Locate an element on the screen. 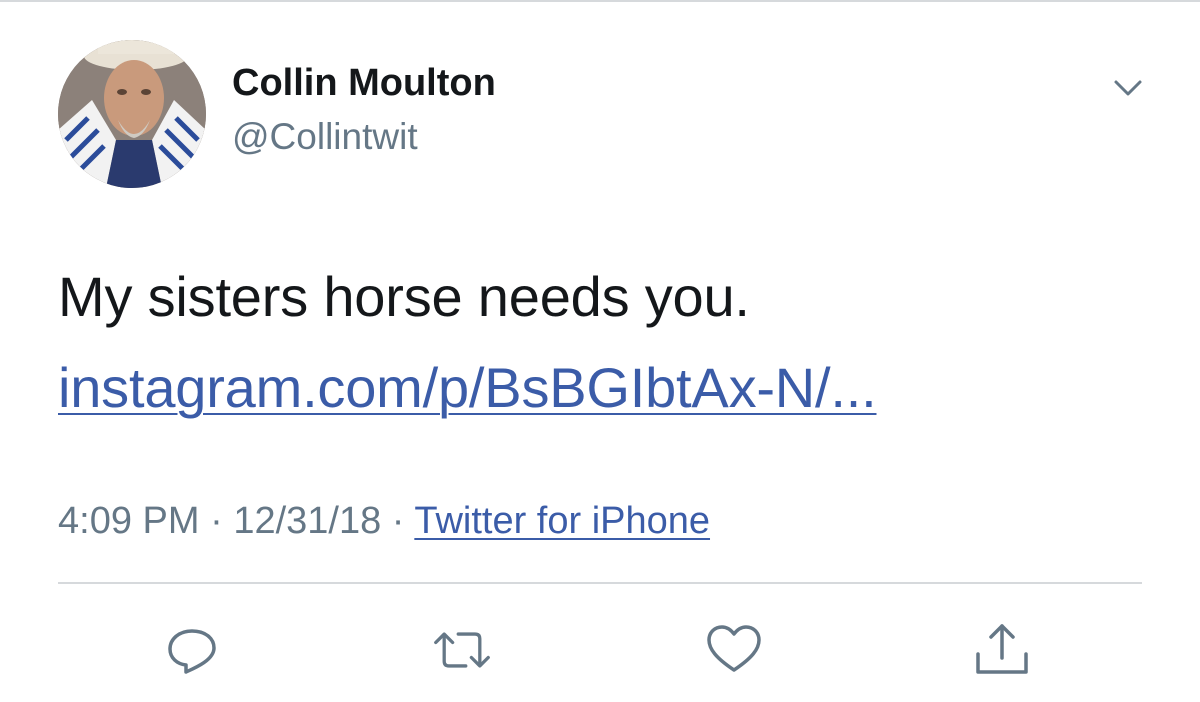 This screenshot has height=702, width=1200. author-handle: @Collintwit is located at coordinates (325, 137).